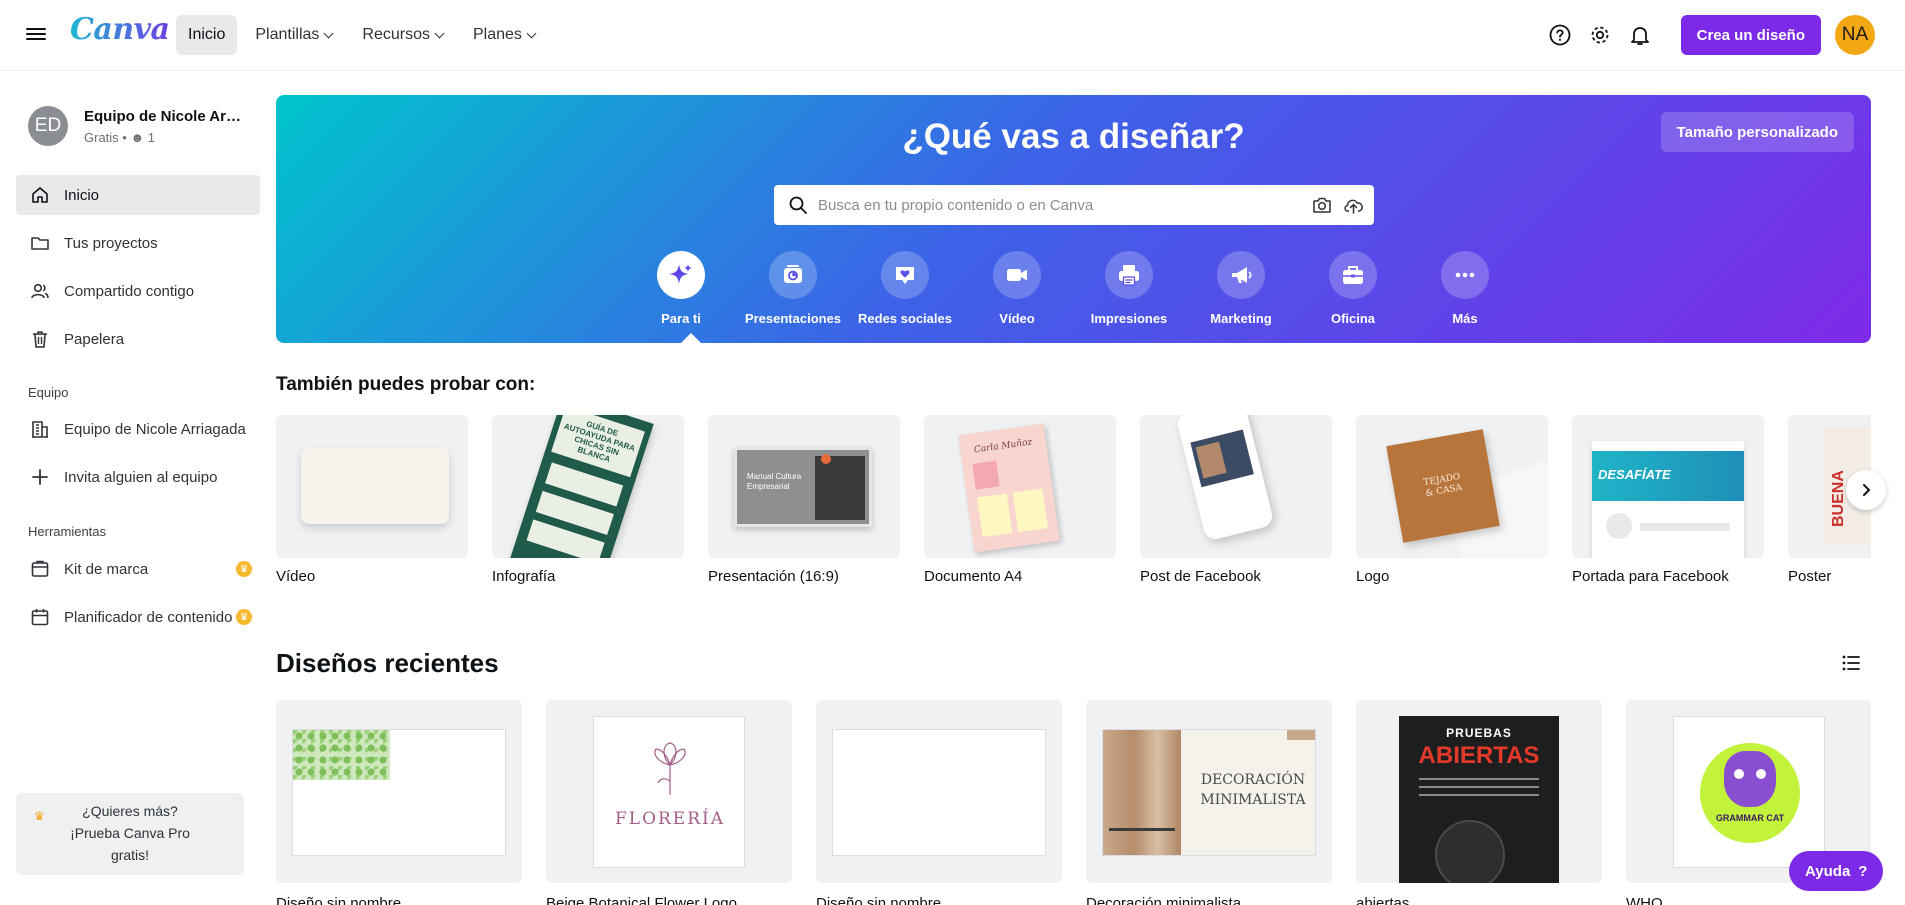  Describe the element at coordinates (1241, 275) in the screenshot. I see `megaphone-icon` at that location.